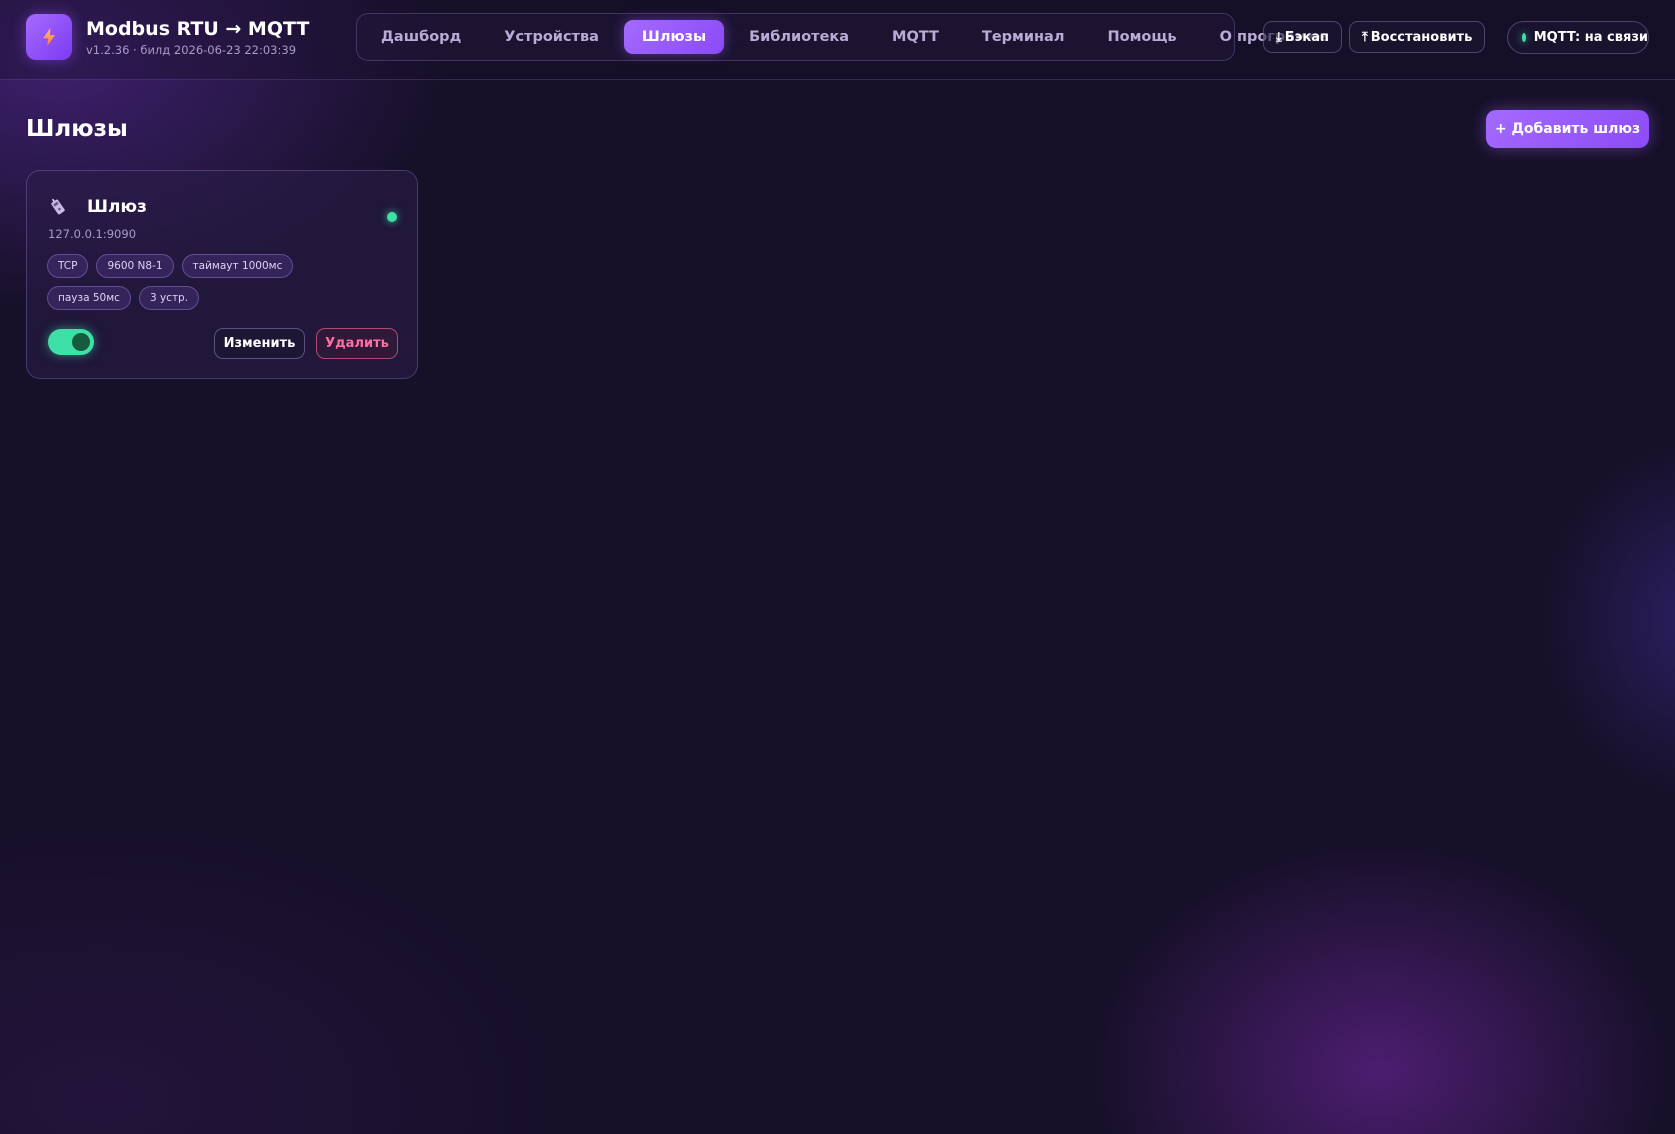  Describe the element at coordinates (198, 29) in the screenshot. I see `app-title: Modbus RTU → MQTT` at that location.